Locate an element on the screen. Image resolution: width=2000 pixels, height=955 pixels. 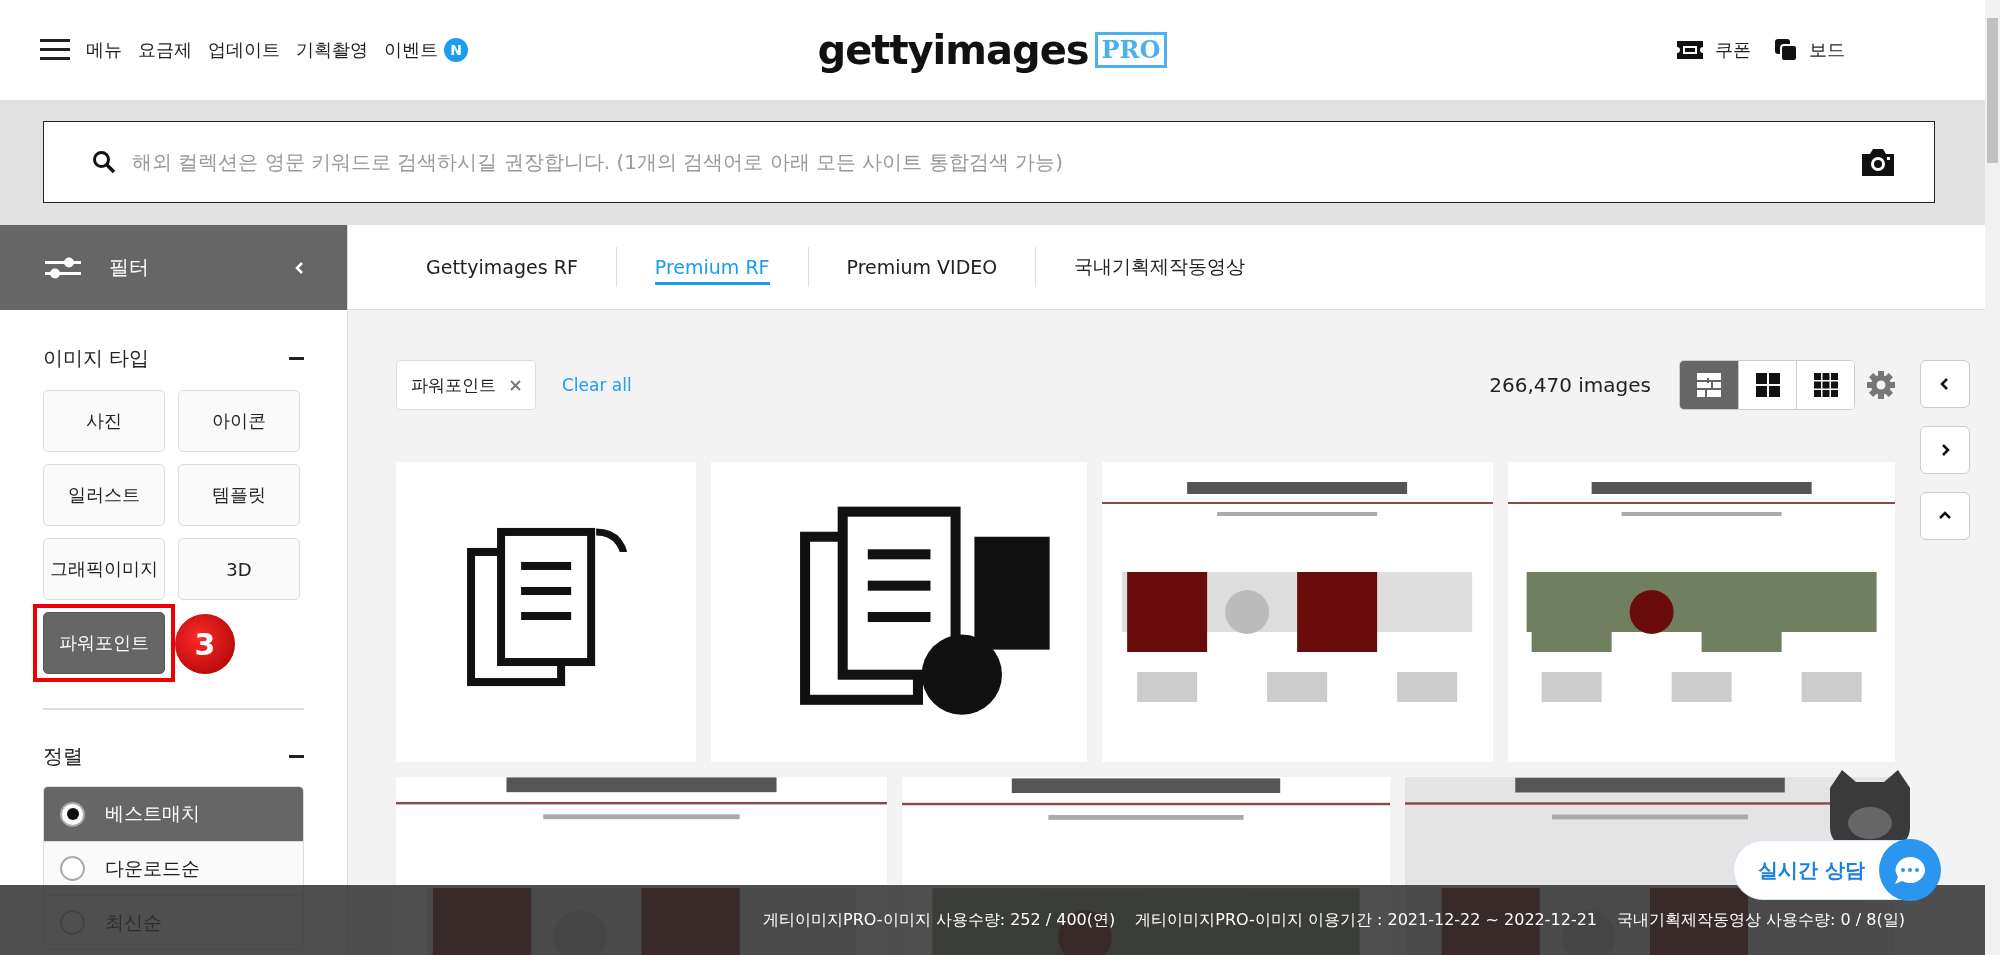
section-title: 이미지 타입 is located at coordinates (96, 358).